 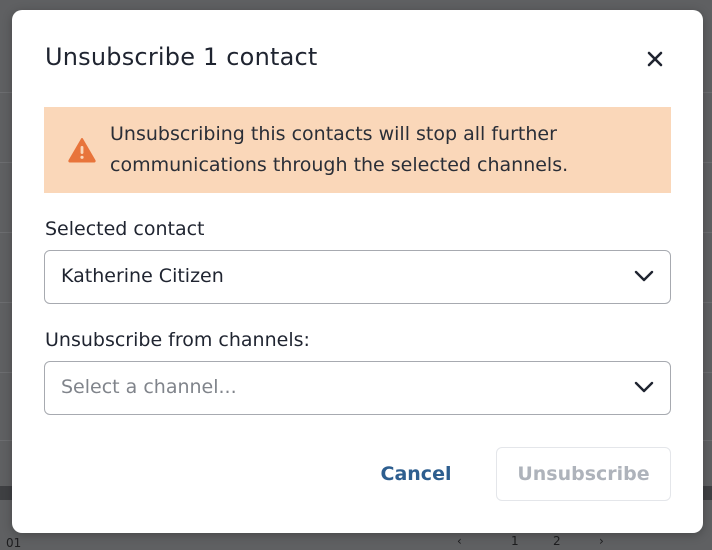 What do you see at coordinates (177, 340) in the screenshot?
I see `channels-label: Unsubscribe from channels:` at bounding box center [177, 340].